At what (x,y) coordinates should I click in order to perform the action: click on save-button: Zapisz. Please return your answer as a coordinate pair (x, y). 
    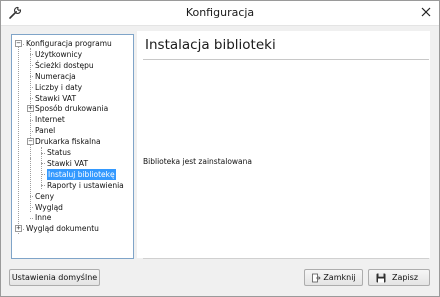
    Looking at the image, I should click on (399, 277).